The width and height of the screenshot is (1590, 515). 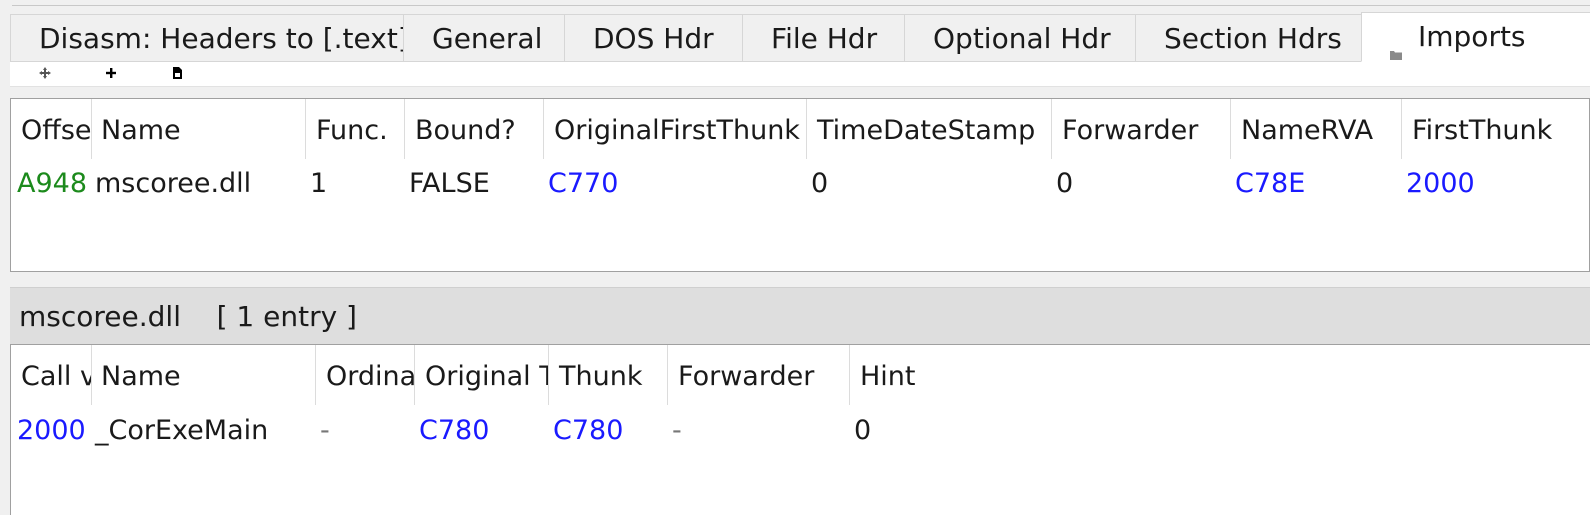 What do you see at coordinates (188, 316) in the screenshot?
I see `dll-section-title: mscoree.dll [ 1 entry ]` at bounding box center [188, 316].